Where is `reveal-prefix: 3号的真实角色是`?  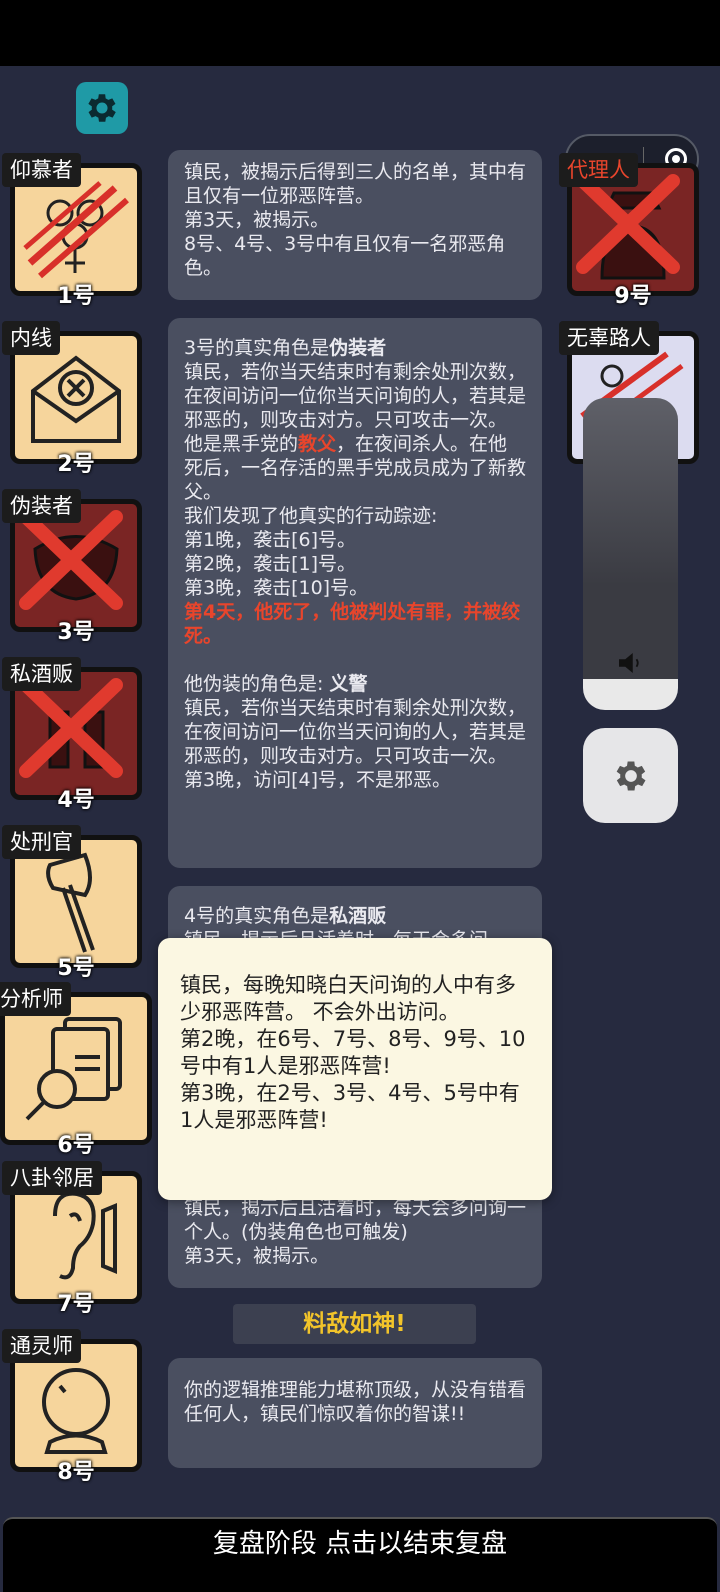
reveal-prefix: 3号的真实角色是 is located at coordinates (257, 348).